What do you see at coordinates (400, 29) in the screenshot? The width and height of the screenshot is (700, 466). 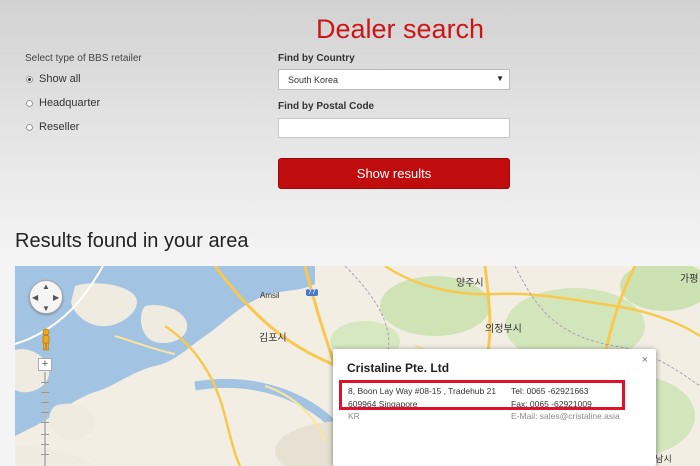 I see `page-title: Dealer search` at bounding box center [400, 29].